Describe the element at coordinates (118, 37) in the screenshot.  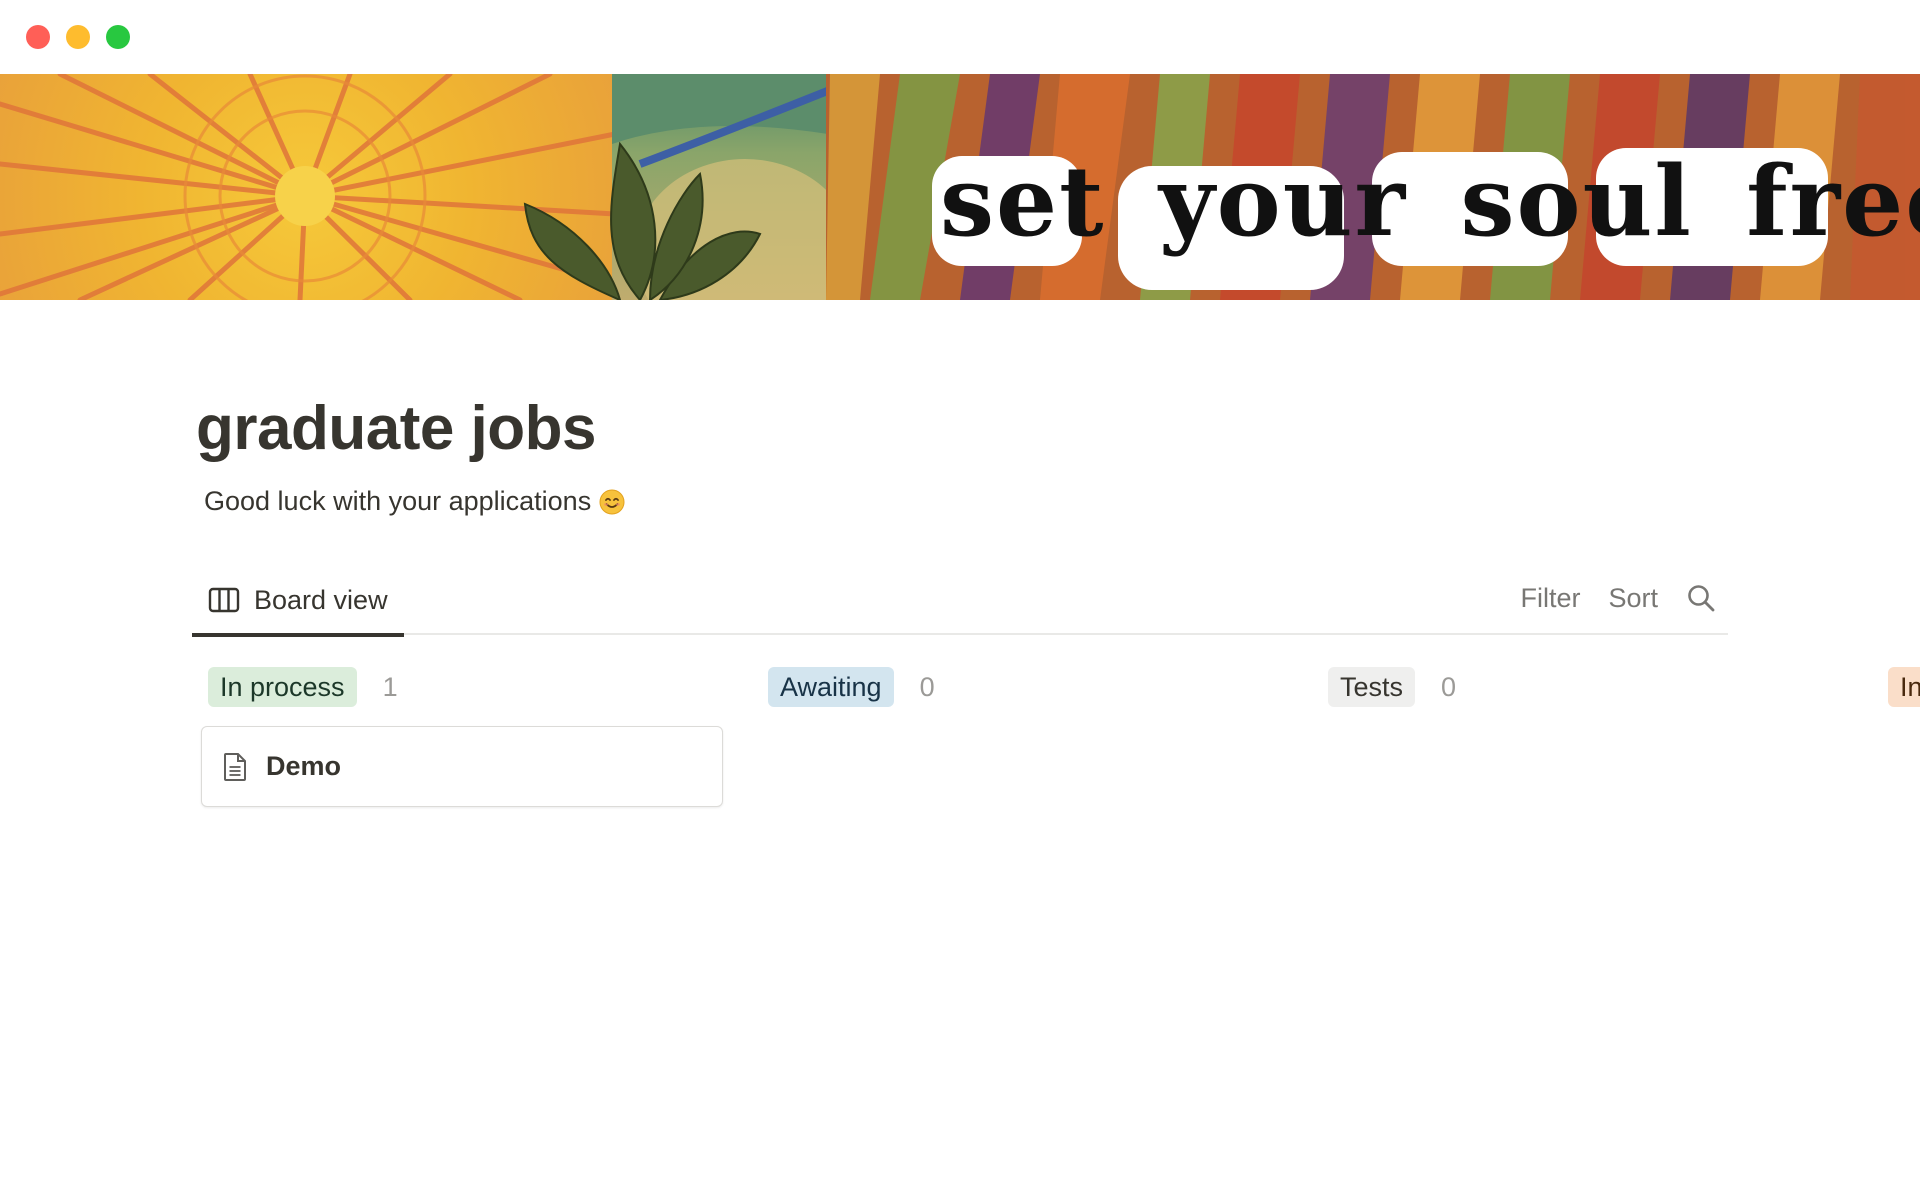
I see `maximize-window-button` at that location.